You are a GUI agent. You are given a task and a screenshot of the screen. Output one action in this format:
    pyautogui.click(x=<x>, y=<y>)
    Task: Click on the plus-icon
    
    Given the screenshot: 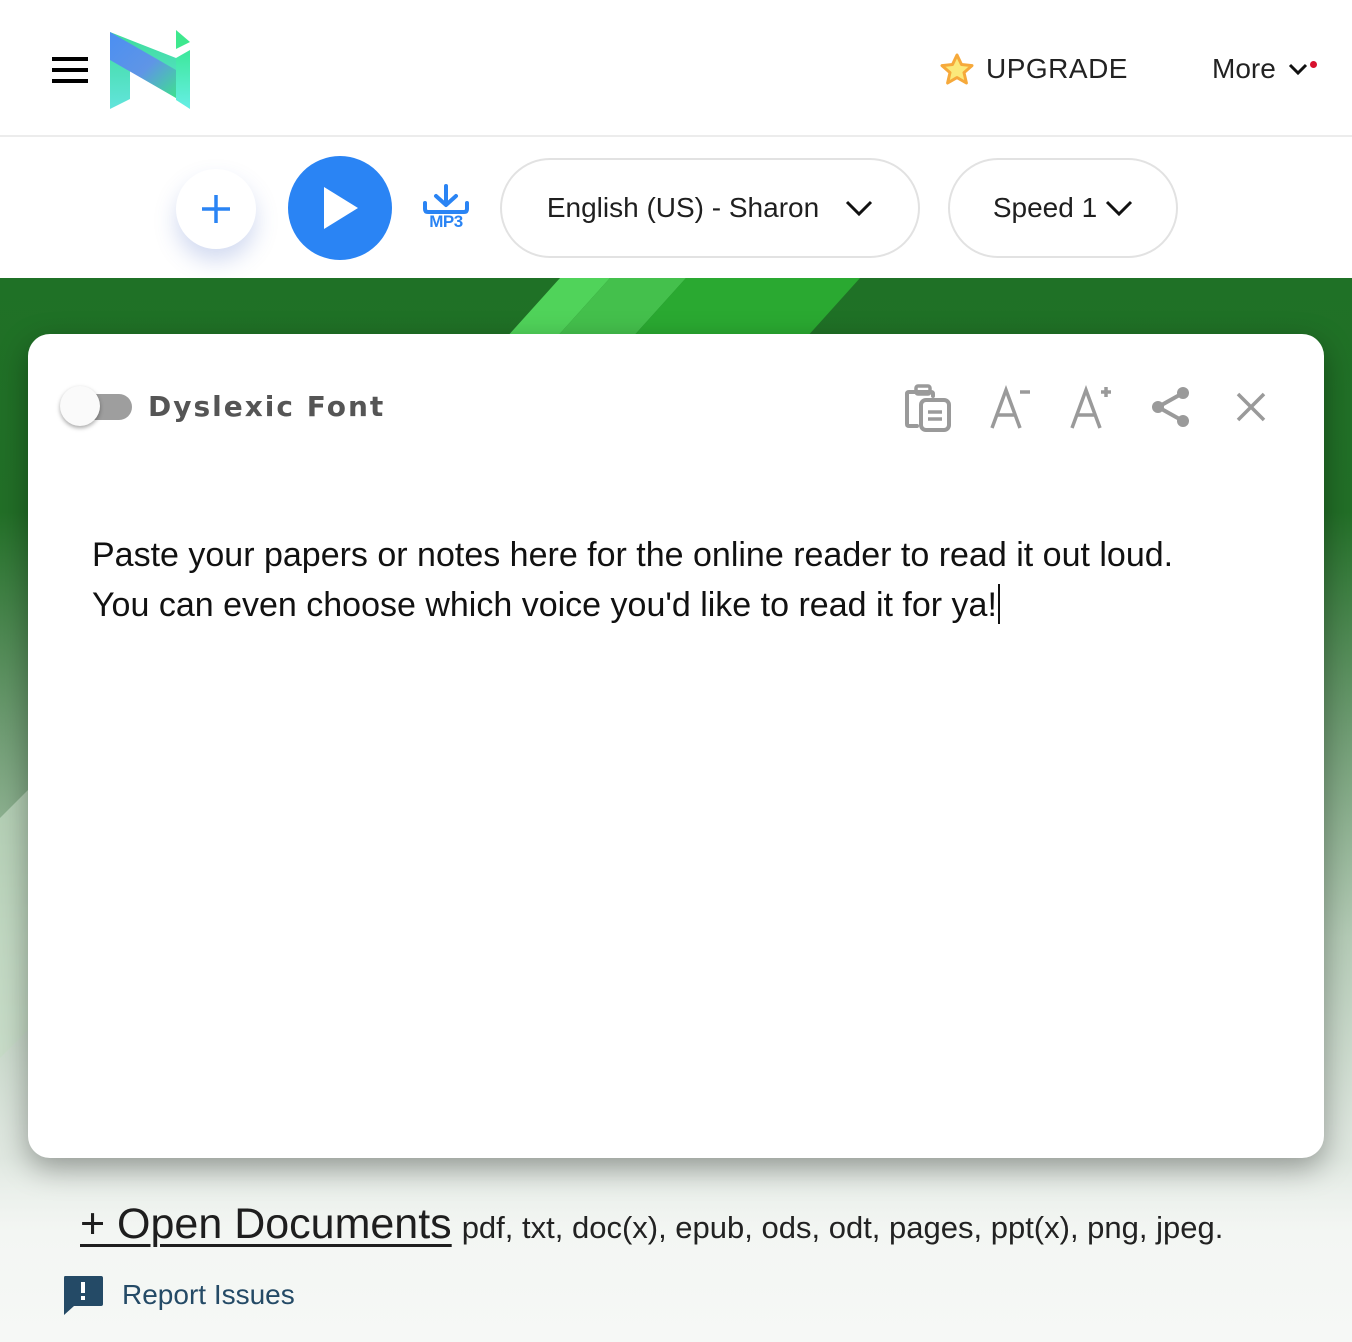 What is the action you would take?
    pyautogui.click(x=216, y=209)
    